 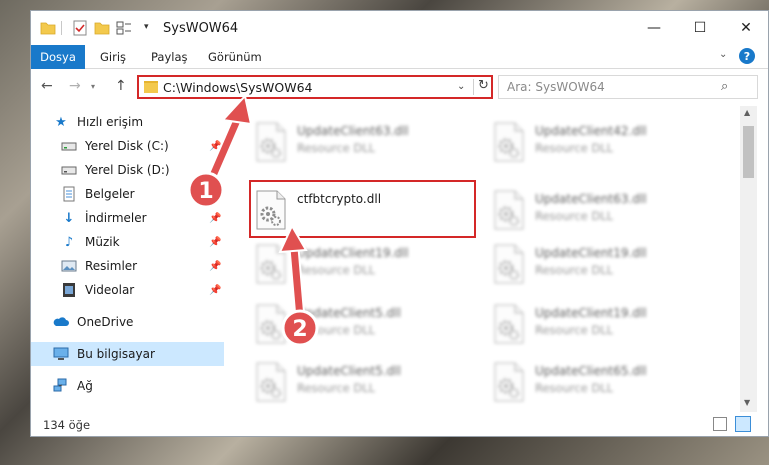 What do you see at coordinates (628, 87) in the screenshot?
I see `search-input: Ara: SysWOW64 ⌕` at bounding box center [628, 87].